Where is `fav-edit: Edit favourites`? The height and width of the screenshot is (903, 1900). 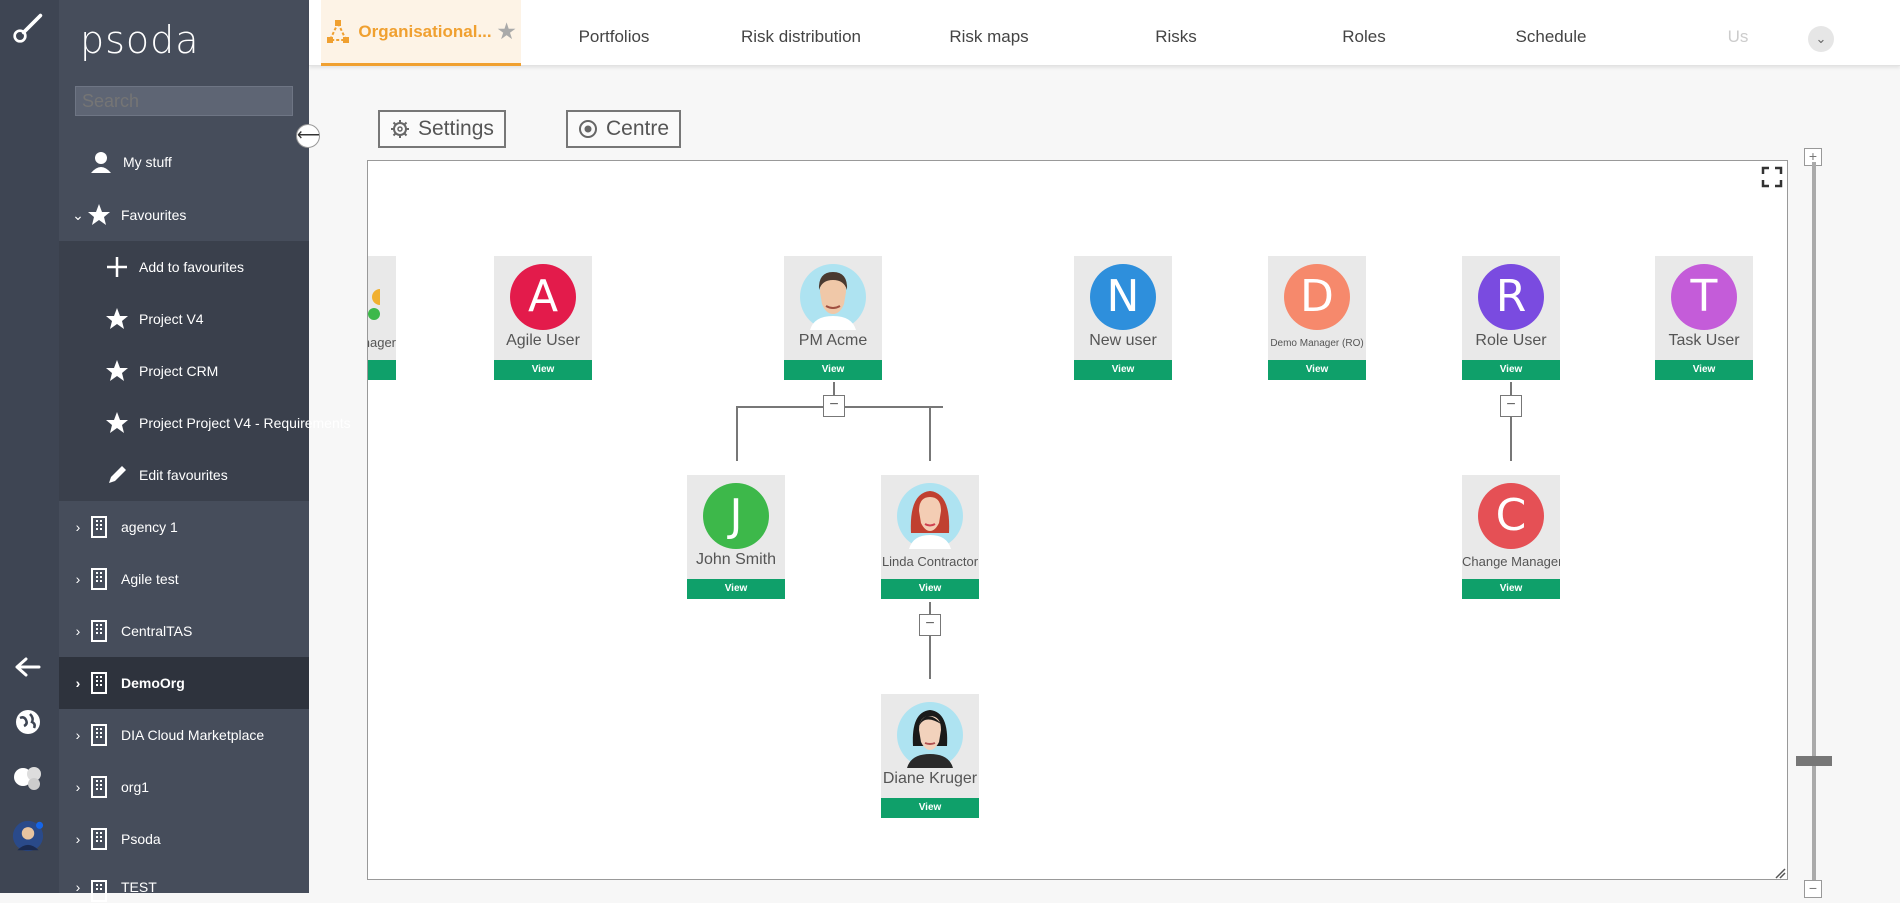
fav-edit: Edit favourites is located at coordinates (184, 475).